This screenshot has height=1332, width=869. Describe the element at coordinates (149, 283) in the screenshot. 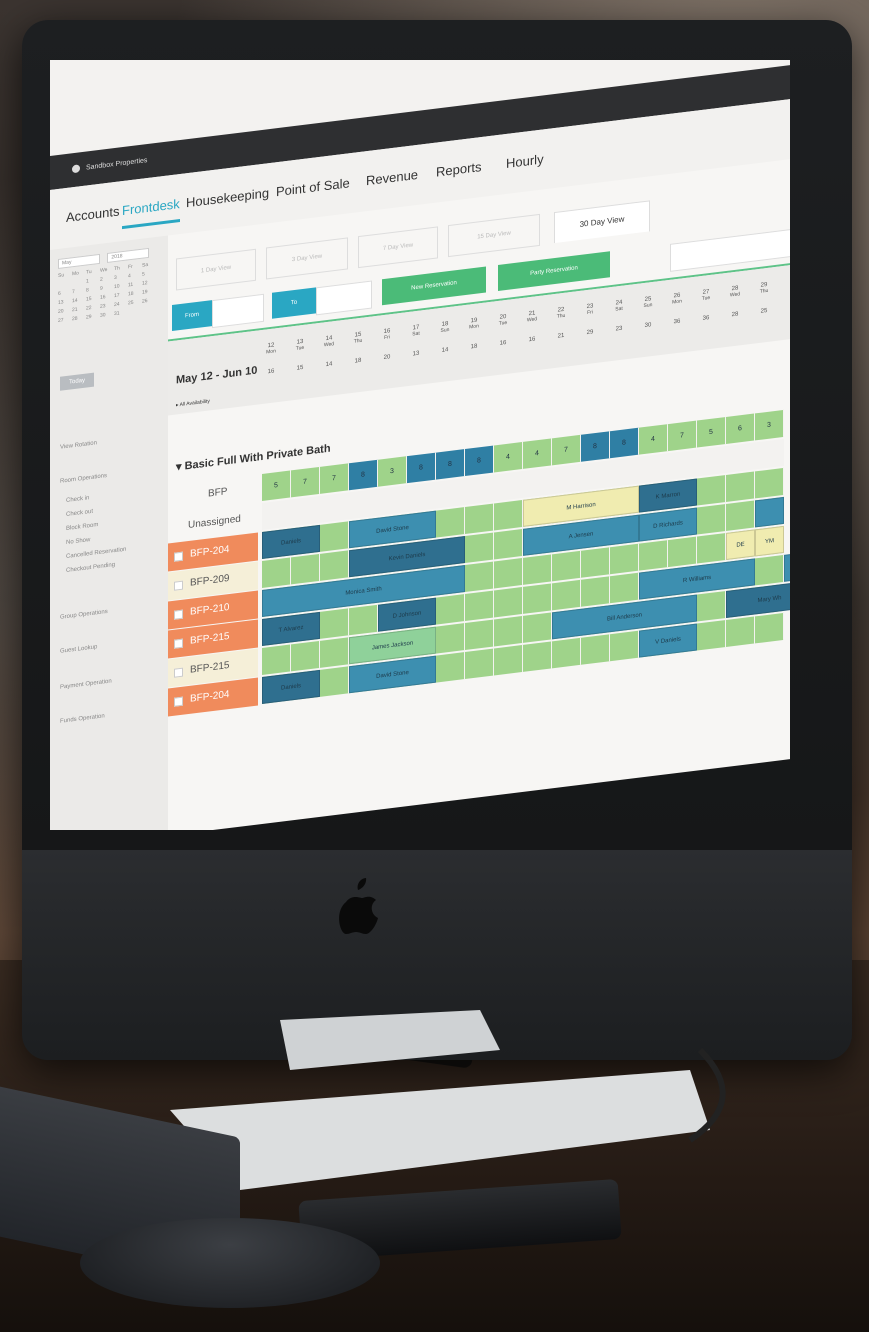

I see `calendar-day: 12` at that location.